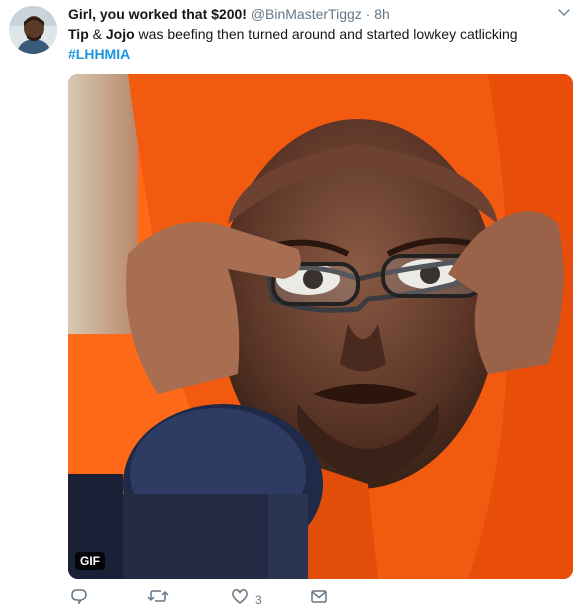 This screenshot has width=584, height=608. I want to click on text-ampersand: &, so click(97, 34).